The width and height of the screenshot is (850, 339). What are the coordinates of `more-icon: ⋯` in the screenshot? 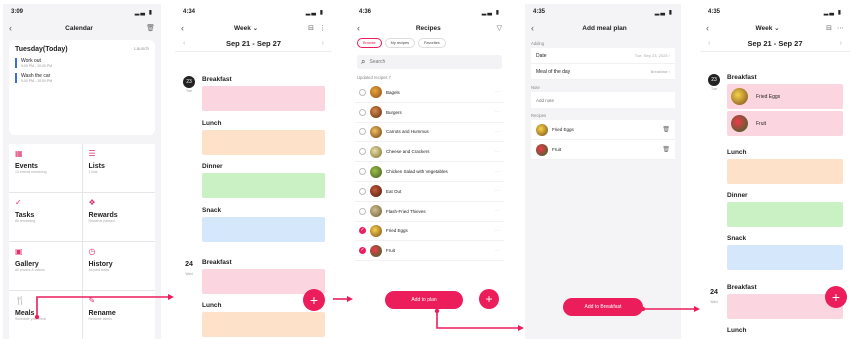 It's located at (840, 28).